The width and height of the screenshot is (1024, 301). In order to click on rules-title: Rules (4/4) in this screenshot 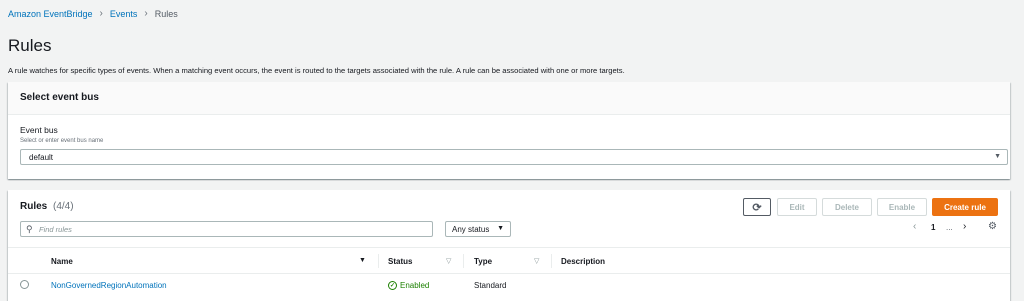, I will do `click(47, 206)`.